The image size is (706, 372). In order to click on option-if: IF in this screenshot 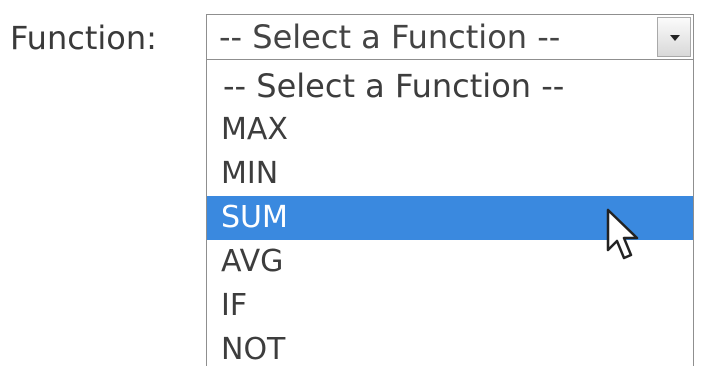, I will do `click(450, 306)`.